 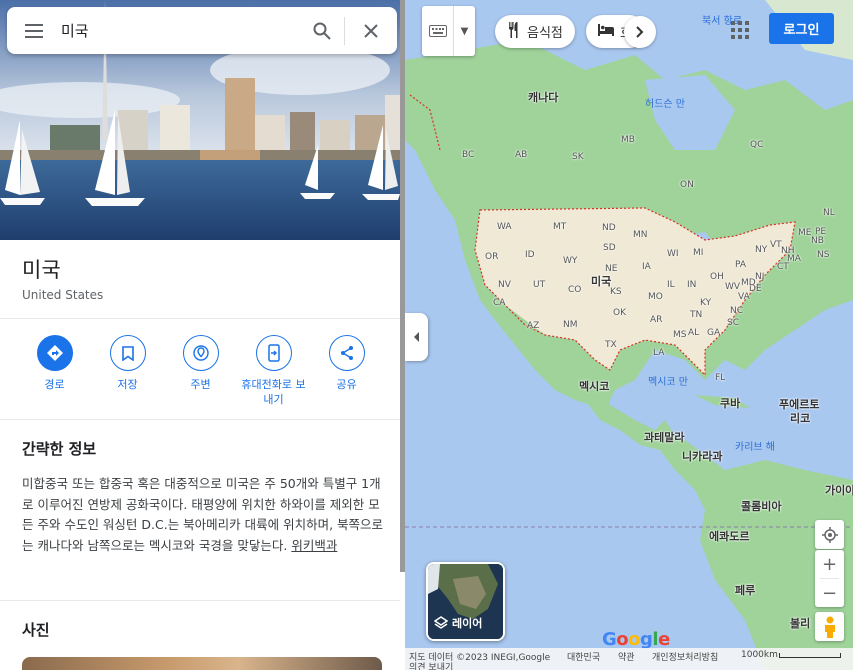 I want to click on region-label-co: CO, so click(x=575, y=290).